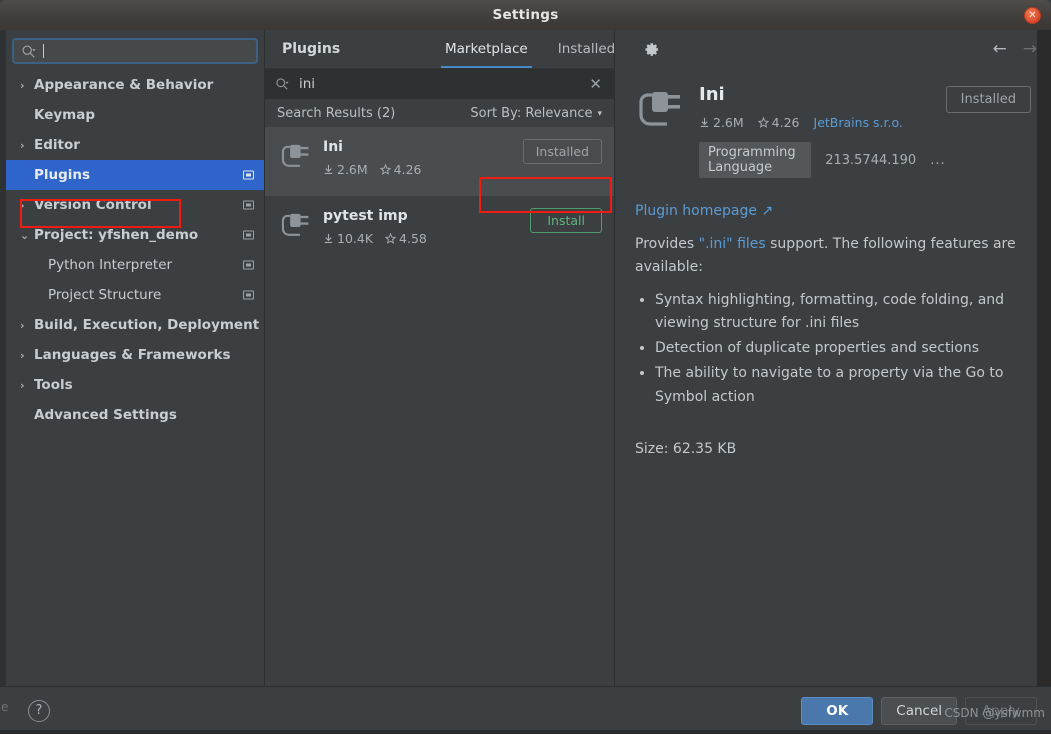 This screenshot has width=1051, height=734. I want to click on right-edge-strip, so click(1044, 358).